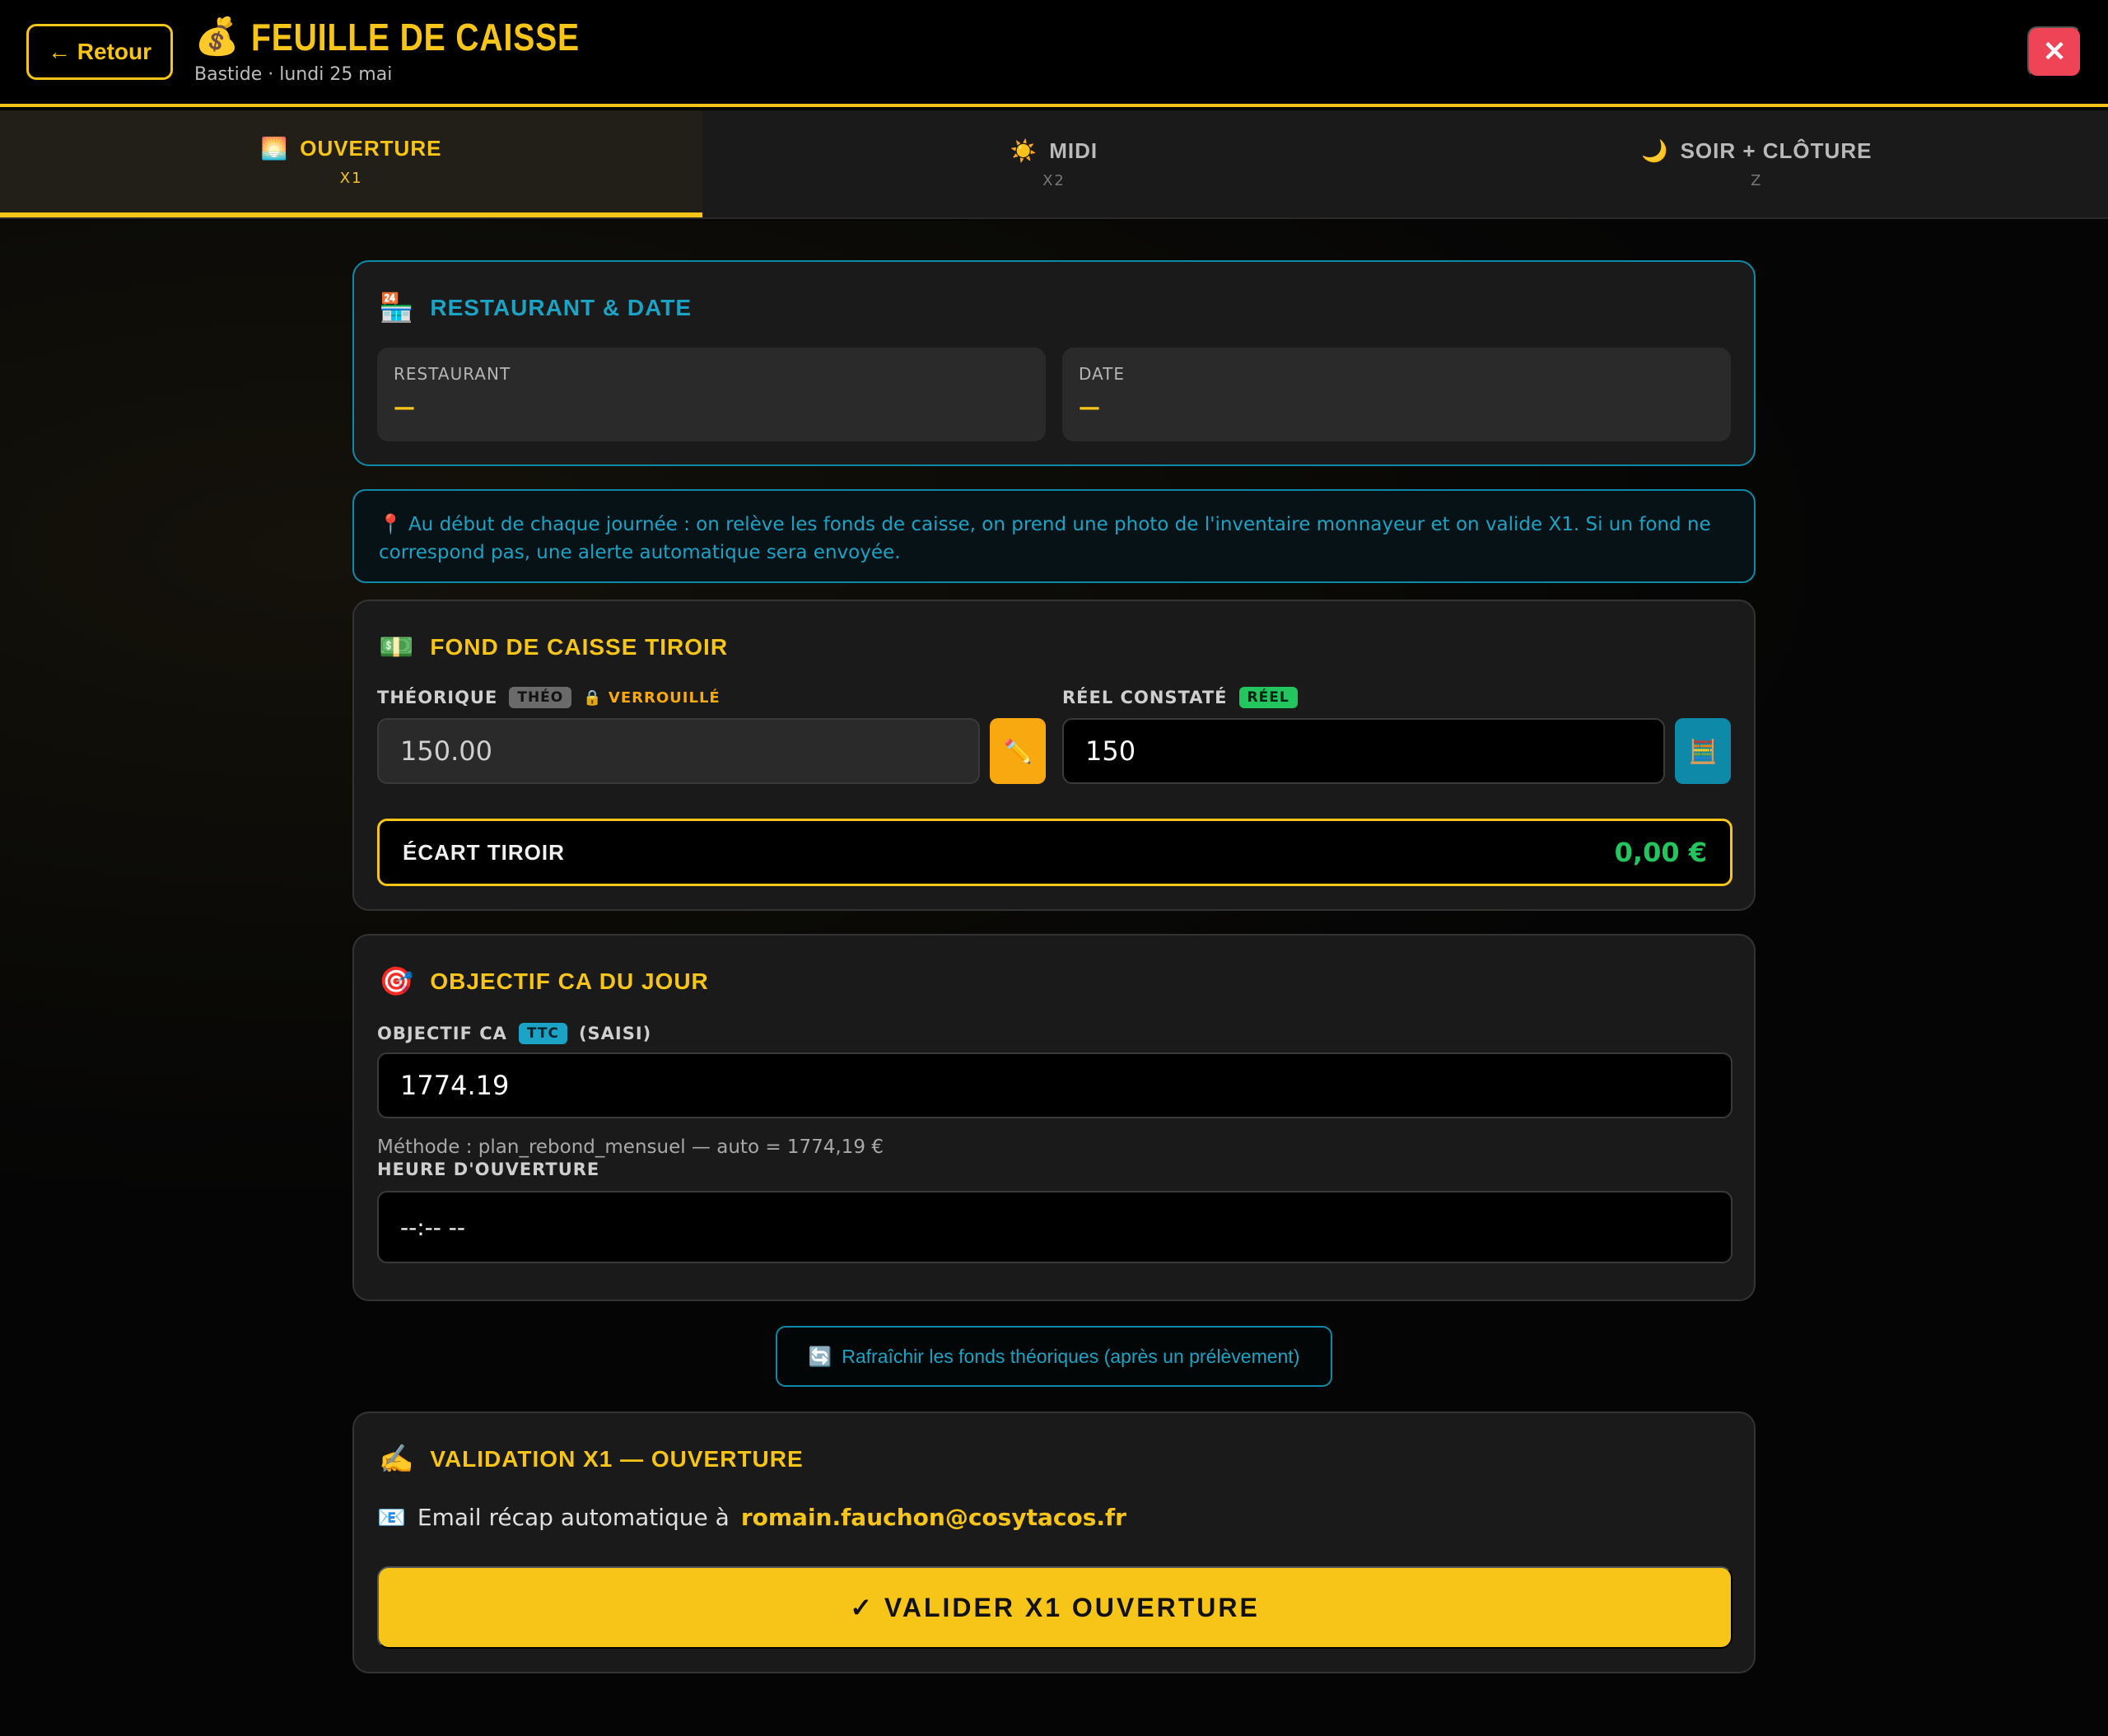 This screenshot has height=1736, width=2108. What do you see at coordinates (1054, 363) in the screenshot?
I see `restaurant-date-card: 🏪 RESTAURANT & DATE RESTAURANT — DATE —` at bounding box center [1054, 363].